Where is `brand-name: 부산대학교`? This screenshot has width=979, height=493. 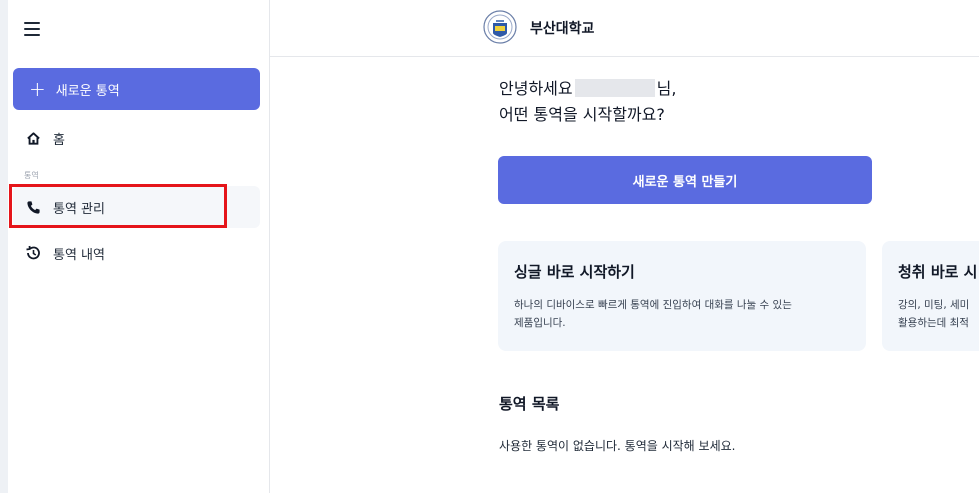 brand-name: 부산대학교 is located at coordinates (562, 29).